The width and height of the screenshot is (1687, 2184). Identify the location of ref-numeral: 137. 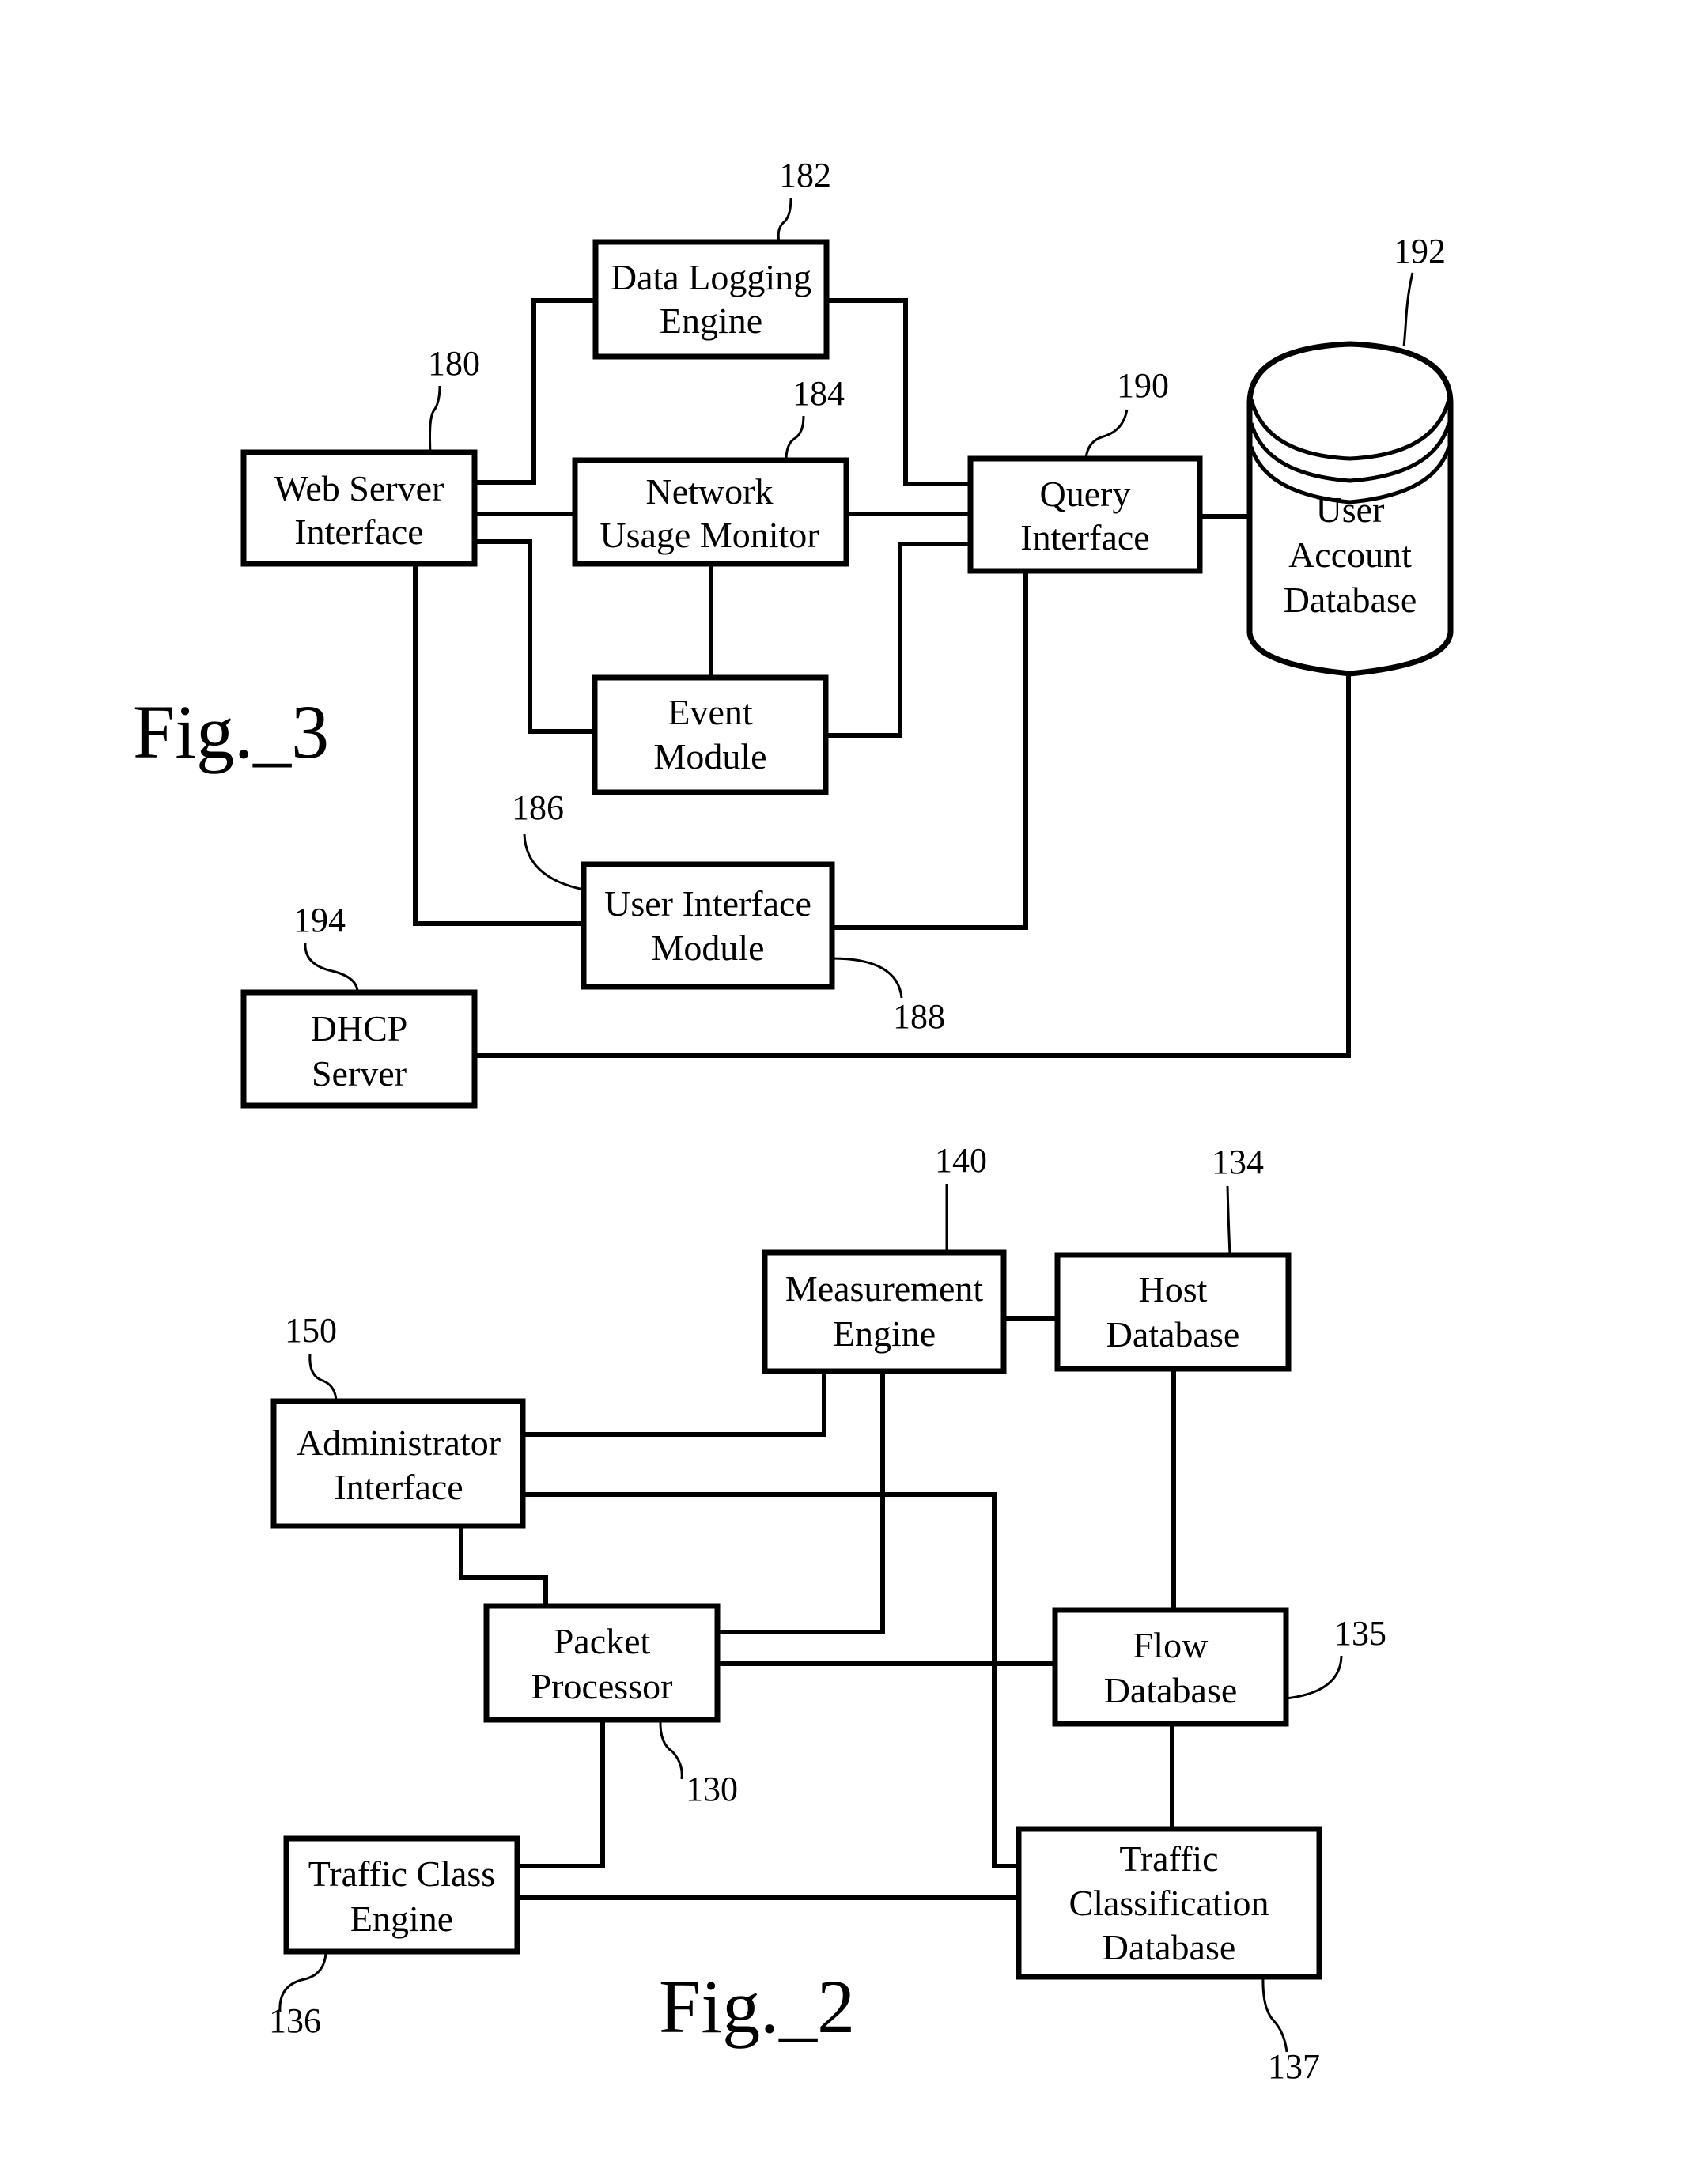
(1294, 2066).